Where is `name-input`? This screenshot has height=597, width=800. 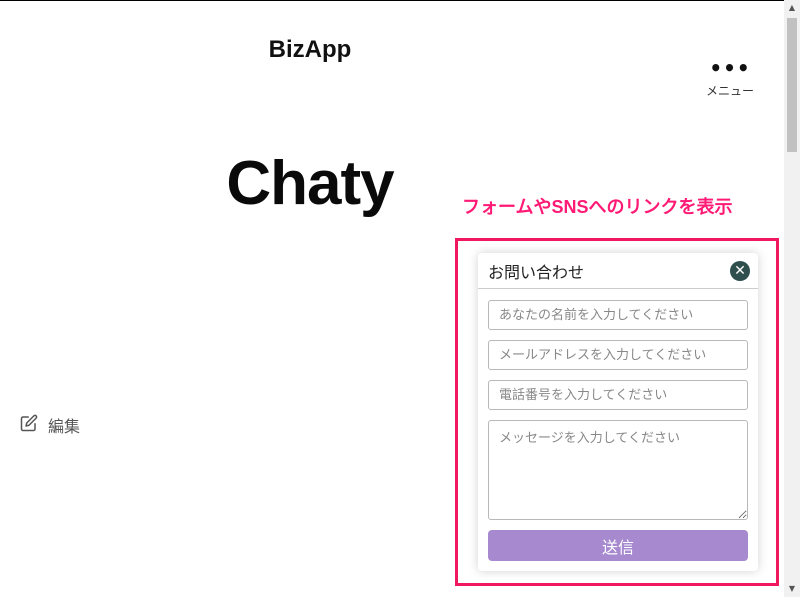 name-input is located at coordinates (618, 315).